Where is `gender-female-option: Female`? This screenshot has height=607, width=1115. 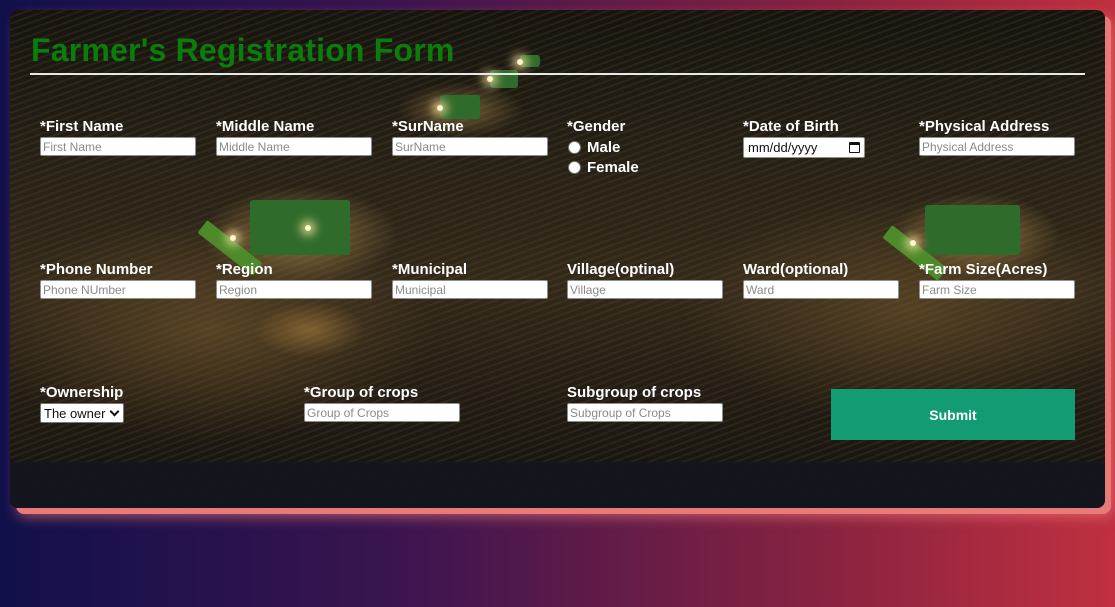 gender-female-option: Female is located at coordinates (603, 167).